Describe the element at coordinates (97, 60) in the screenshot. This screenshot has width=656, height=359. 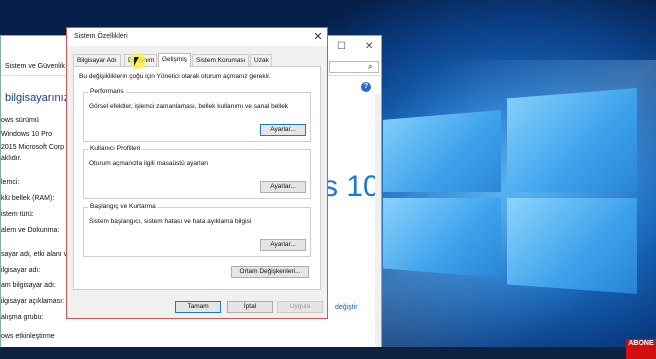
I see `tab-bilgisayar-adı: Bilgisayar Adı` at that location.